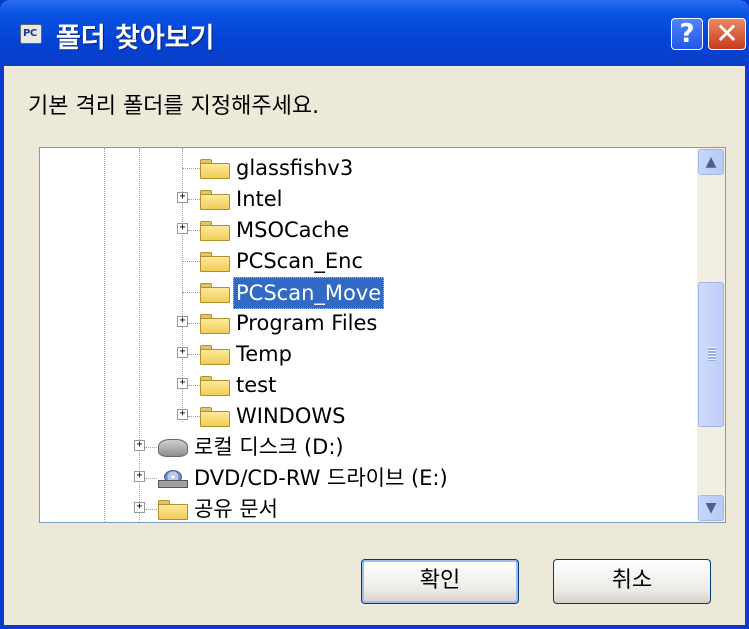 Image resolution: width=749 pixels, height=629 pixels. I want to click on tree-item-local-disk-d: + 로컬 디스크 (D:), so click(365, 447).